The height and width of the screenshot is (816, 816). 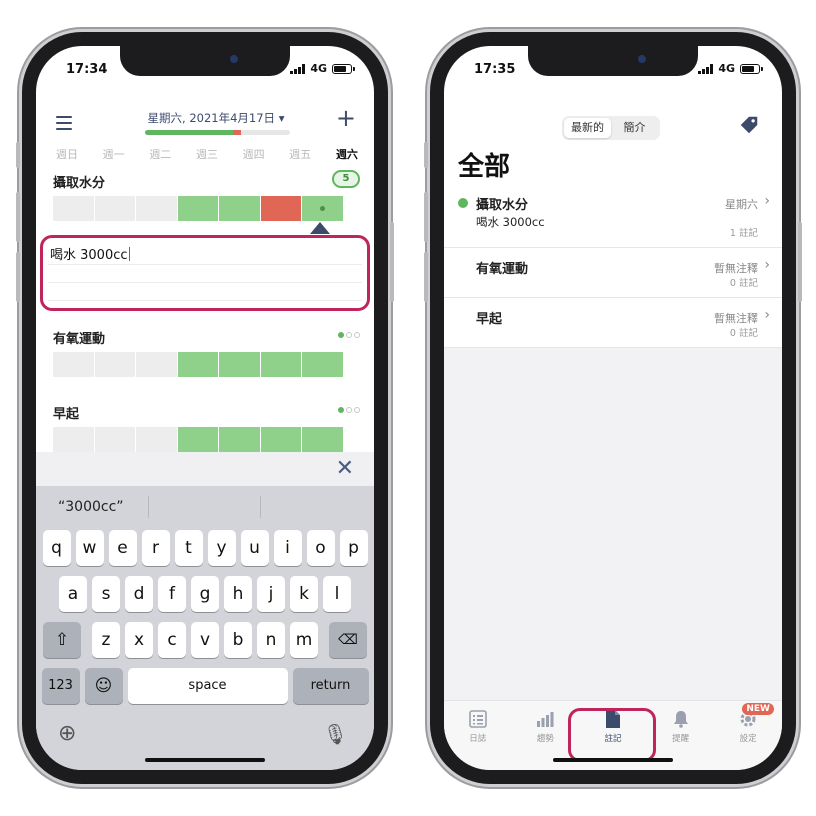 What do you see at coordinates (300, 154) in the screenshot?
I see `weekday-fri: 週五` at bounding box center [300, 154].